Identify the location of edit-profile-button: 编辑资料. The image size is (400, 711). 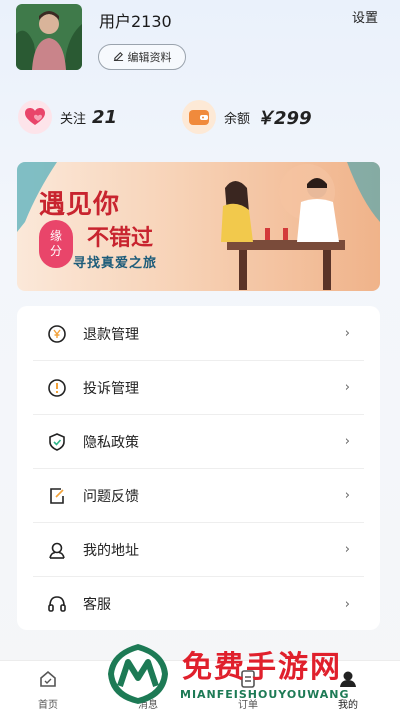
(142, 57).